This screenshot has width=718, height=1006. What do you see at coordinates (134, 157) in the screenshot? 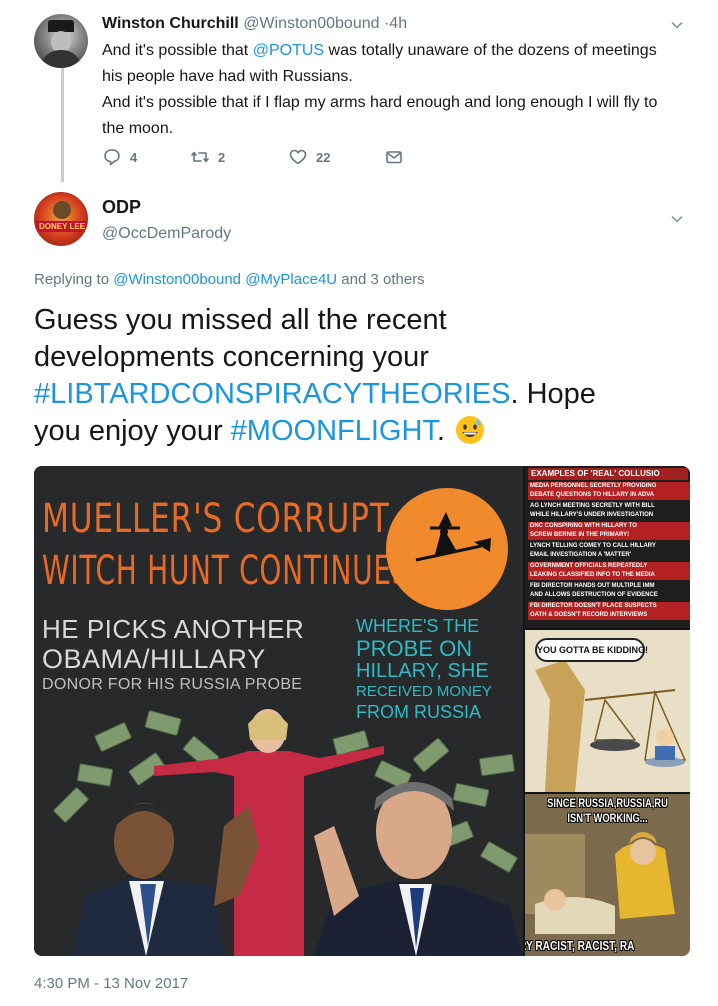
I see `reply-count: 4` at bounding box center [134, 157].